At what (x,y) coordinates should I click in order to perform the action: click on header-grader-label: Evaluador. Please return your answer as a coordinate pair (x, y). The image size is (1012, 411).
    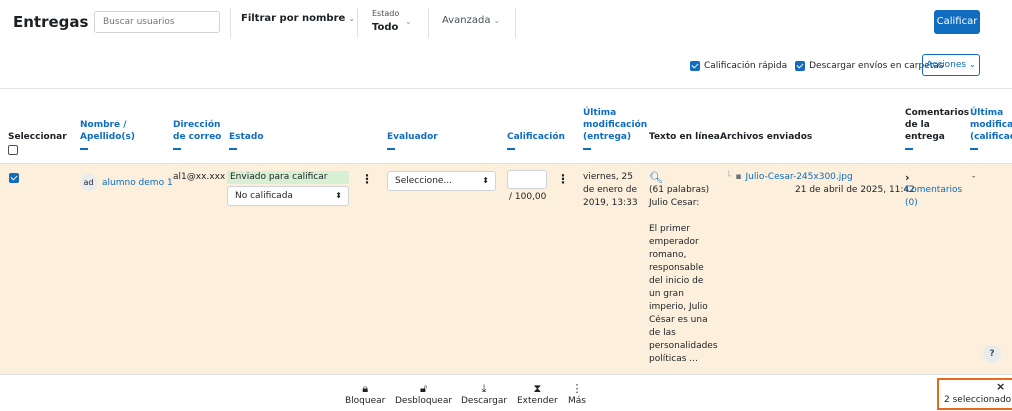
    Looking at the image, I should click on (412, 137).